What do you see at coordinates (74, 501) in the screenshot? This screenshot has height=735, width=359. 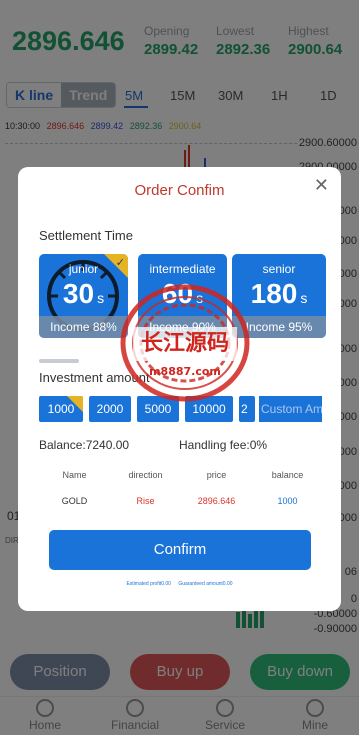 I see `cell-name: GOLD` at bounding box center [74, 501].